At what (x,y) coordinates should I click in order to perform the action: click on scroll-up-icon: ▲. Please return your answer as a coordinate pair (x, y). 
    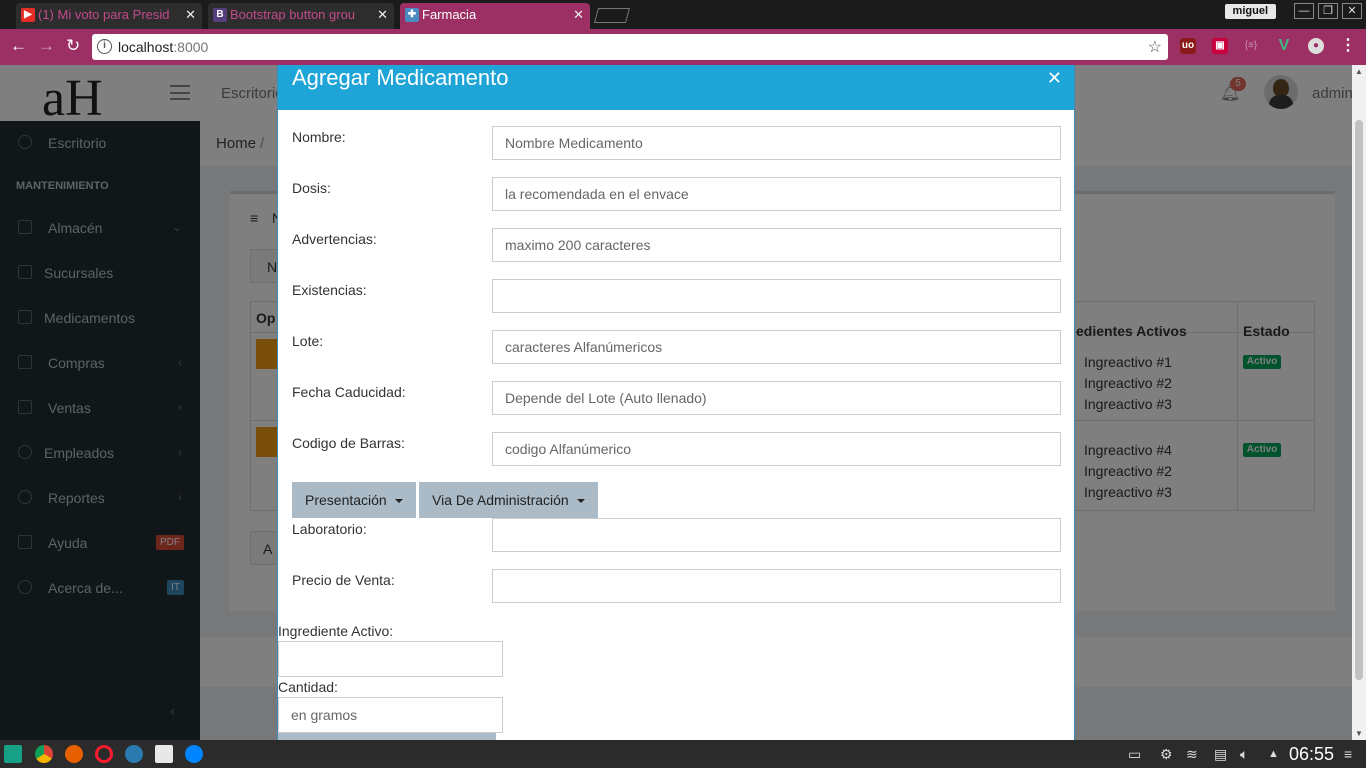
    Looking at the image, I should click on (1359, 71).